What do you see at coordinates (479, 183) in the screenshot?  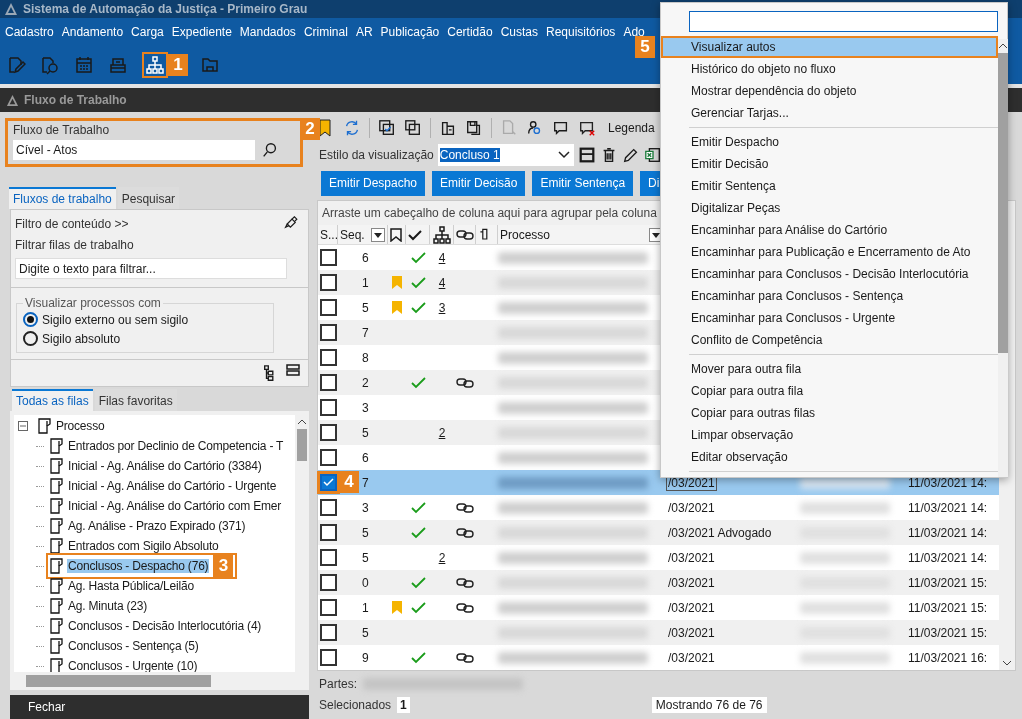 I see `action-button: Emitir Decisão` at bounding box center [479, 183].